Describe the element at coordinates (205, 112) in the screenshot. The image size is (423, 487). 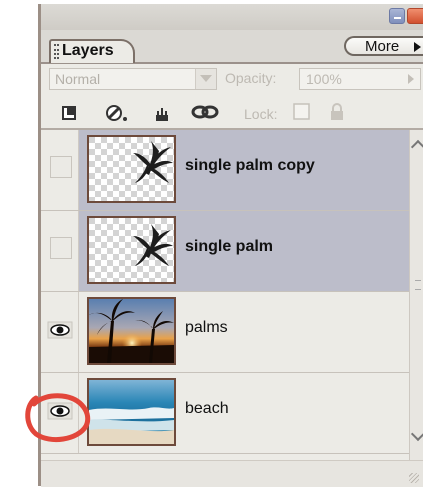
I see `link-icon` at that location.